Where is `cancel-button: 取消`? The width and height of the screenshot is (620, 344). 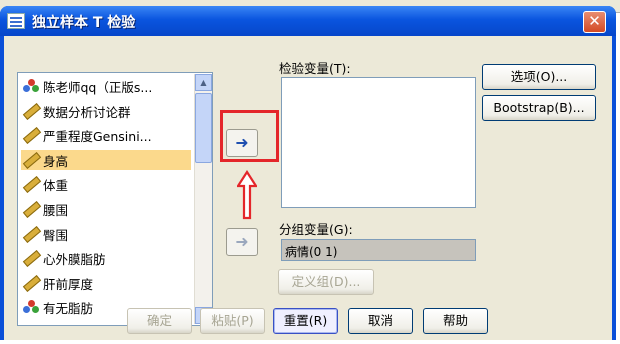 cancel-button: 取消 is located at coordinates (380, 321).